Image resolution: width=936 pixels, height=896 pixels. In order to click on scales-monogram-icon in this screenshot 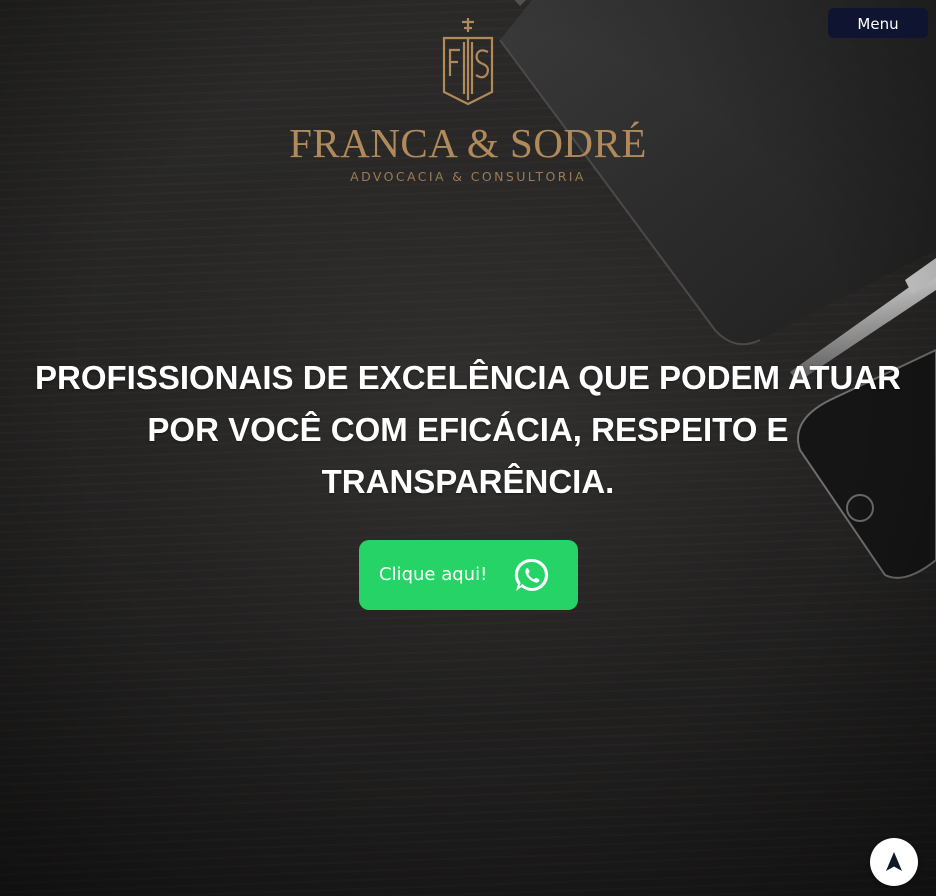, I will do `click(468, 62)`.